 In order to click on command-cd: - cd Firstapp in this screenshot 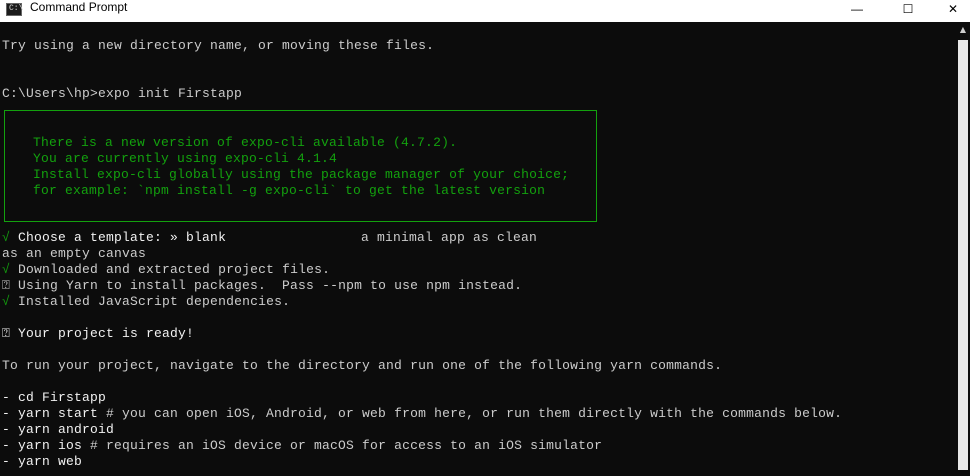, I will do `click(54, 397)`.